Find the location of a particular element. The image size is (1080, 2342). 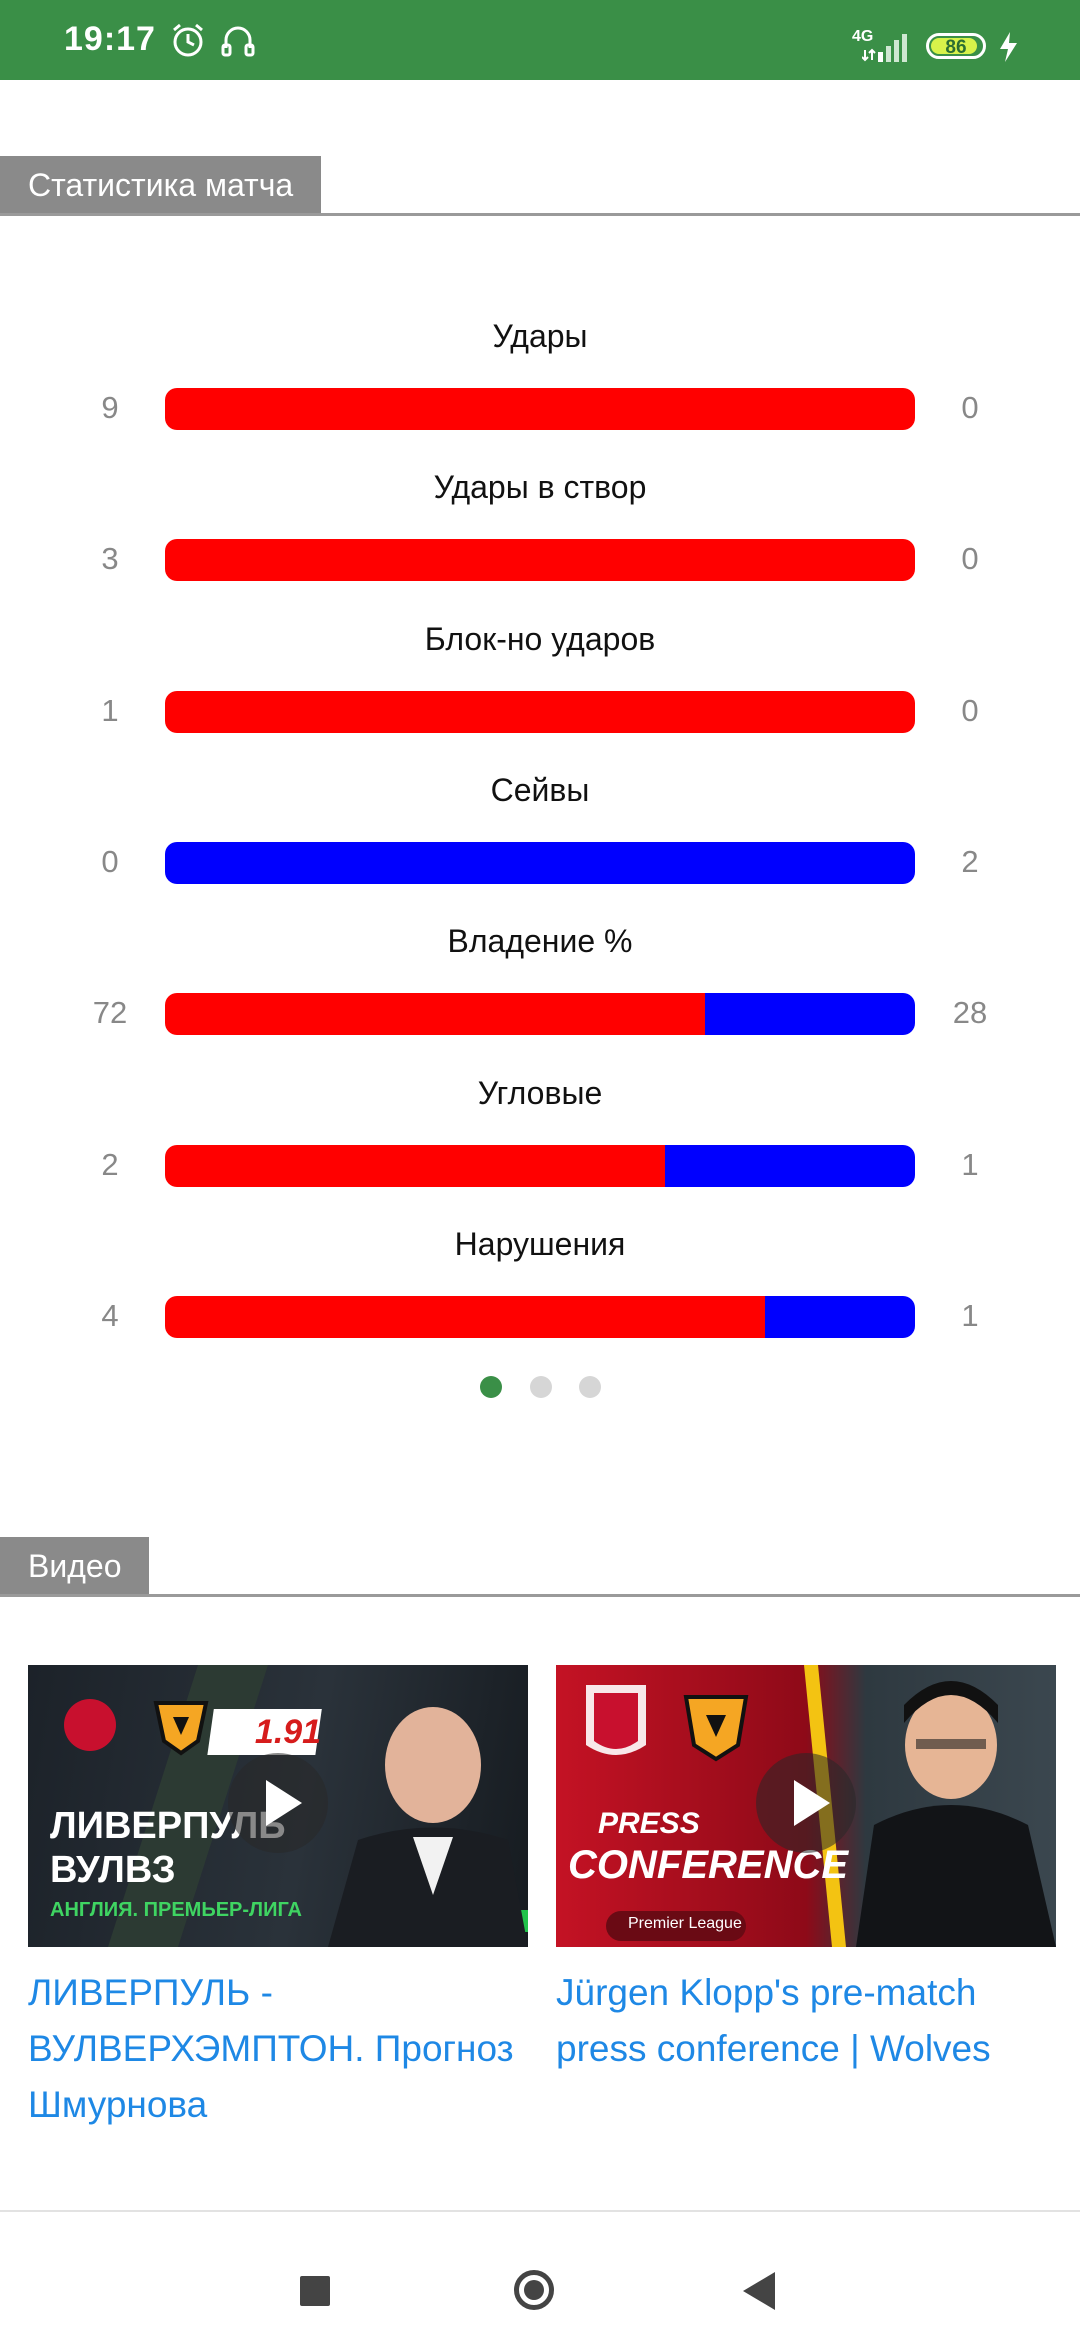

thumb-line-3: АНГЛИЯ. ПРЕМЬЕР-ЛИГА is located at coordinates (176, 1910).